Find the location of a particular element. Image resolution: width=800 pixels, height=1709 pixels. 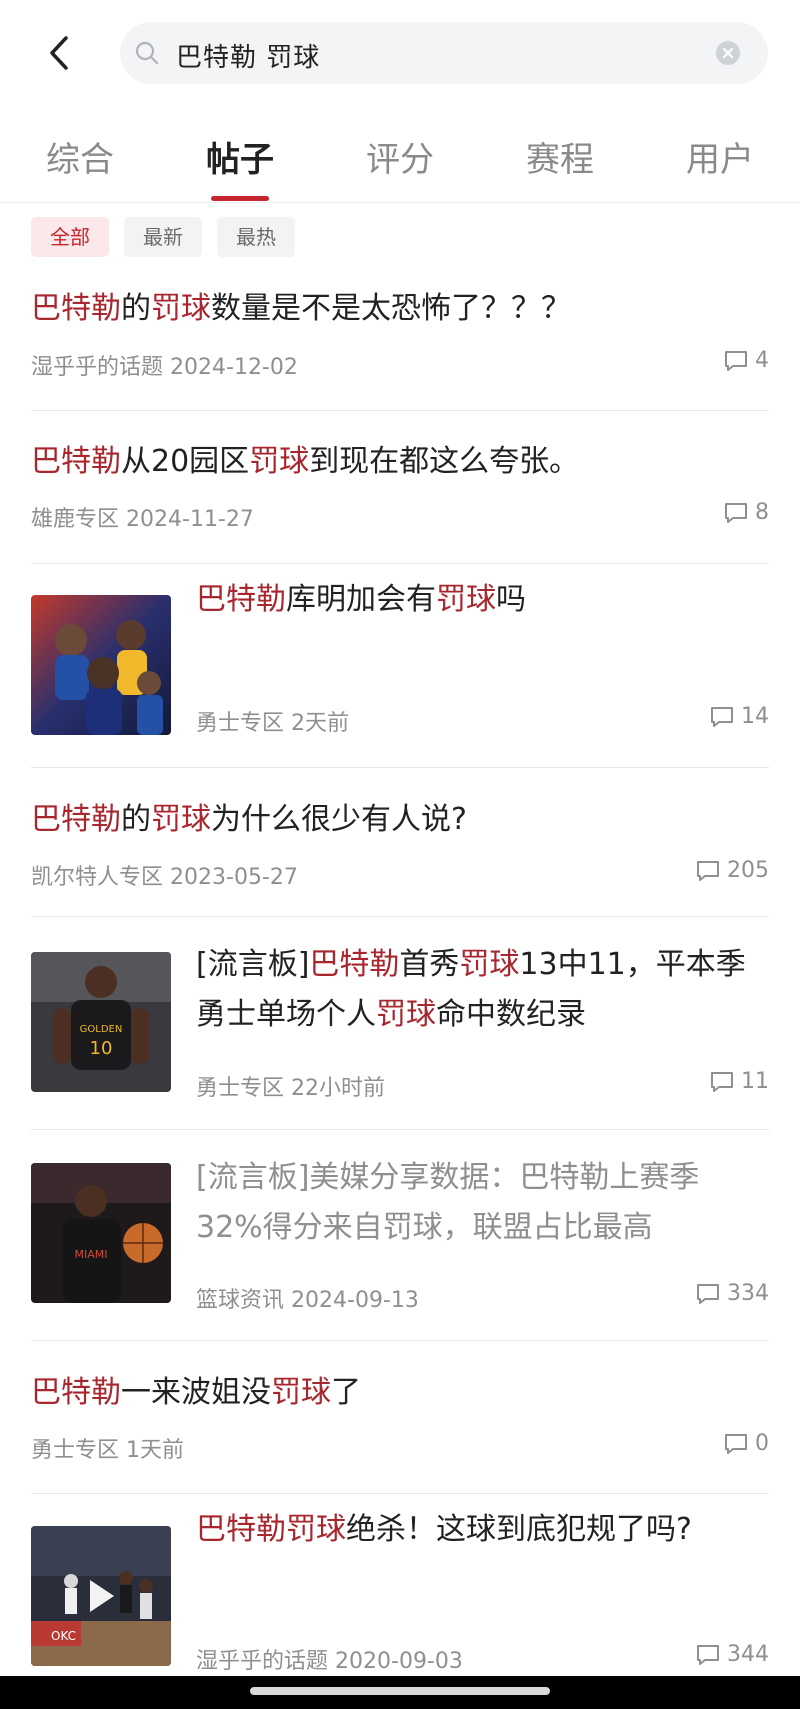

tab-posts: 帖子 is located at coordinates (240, 166).